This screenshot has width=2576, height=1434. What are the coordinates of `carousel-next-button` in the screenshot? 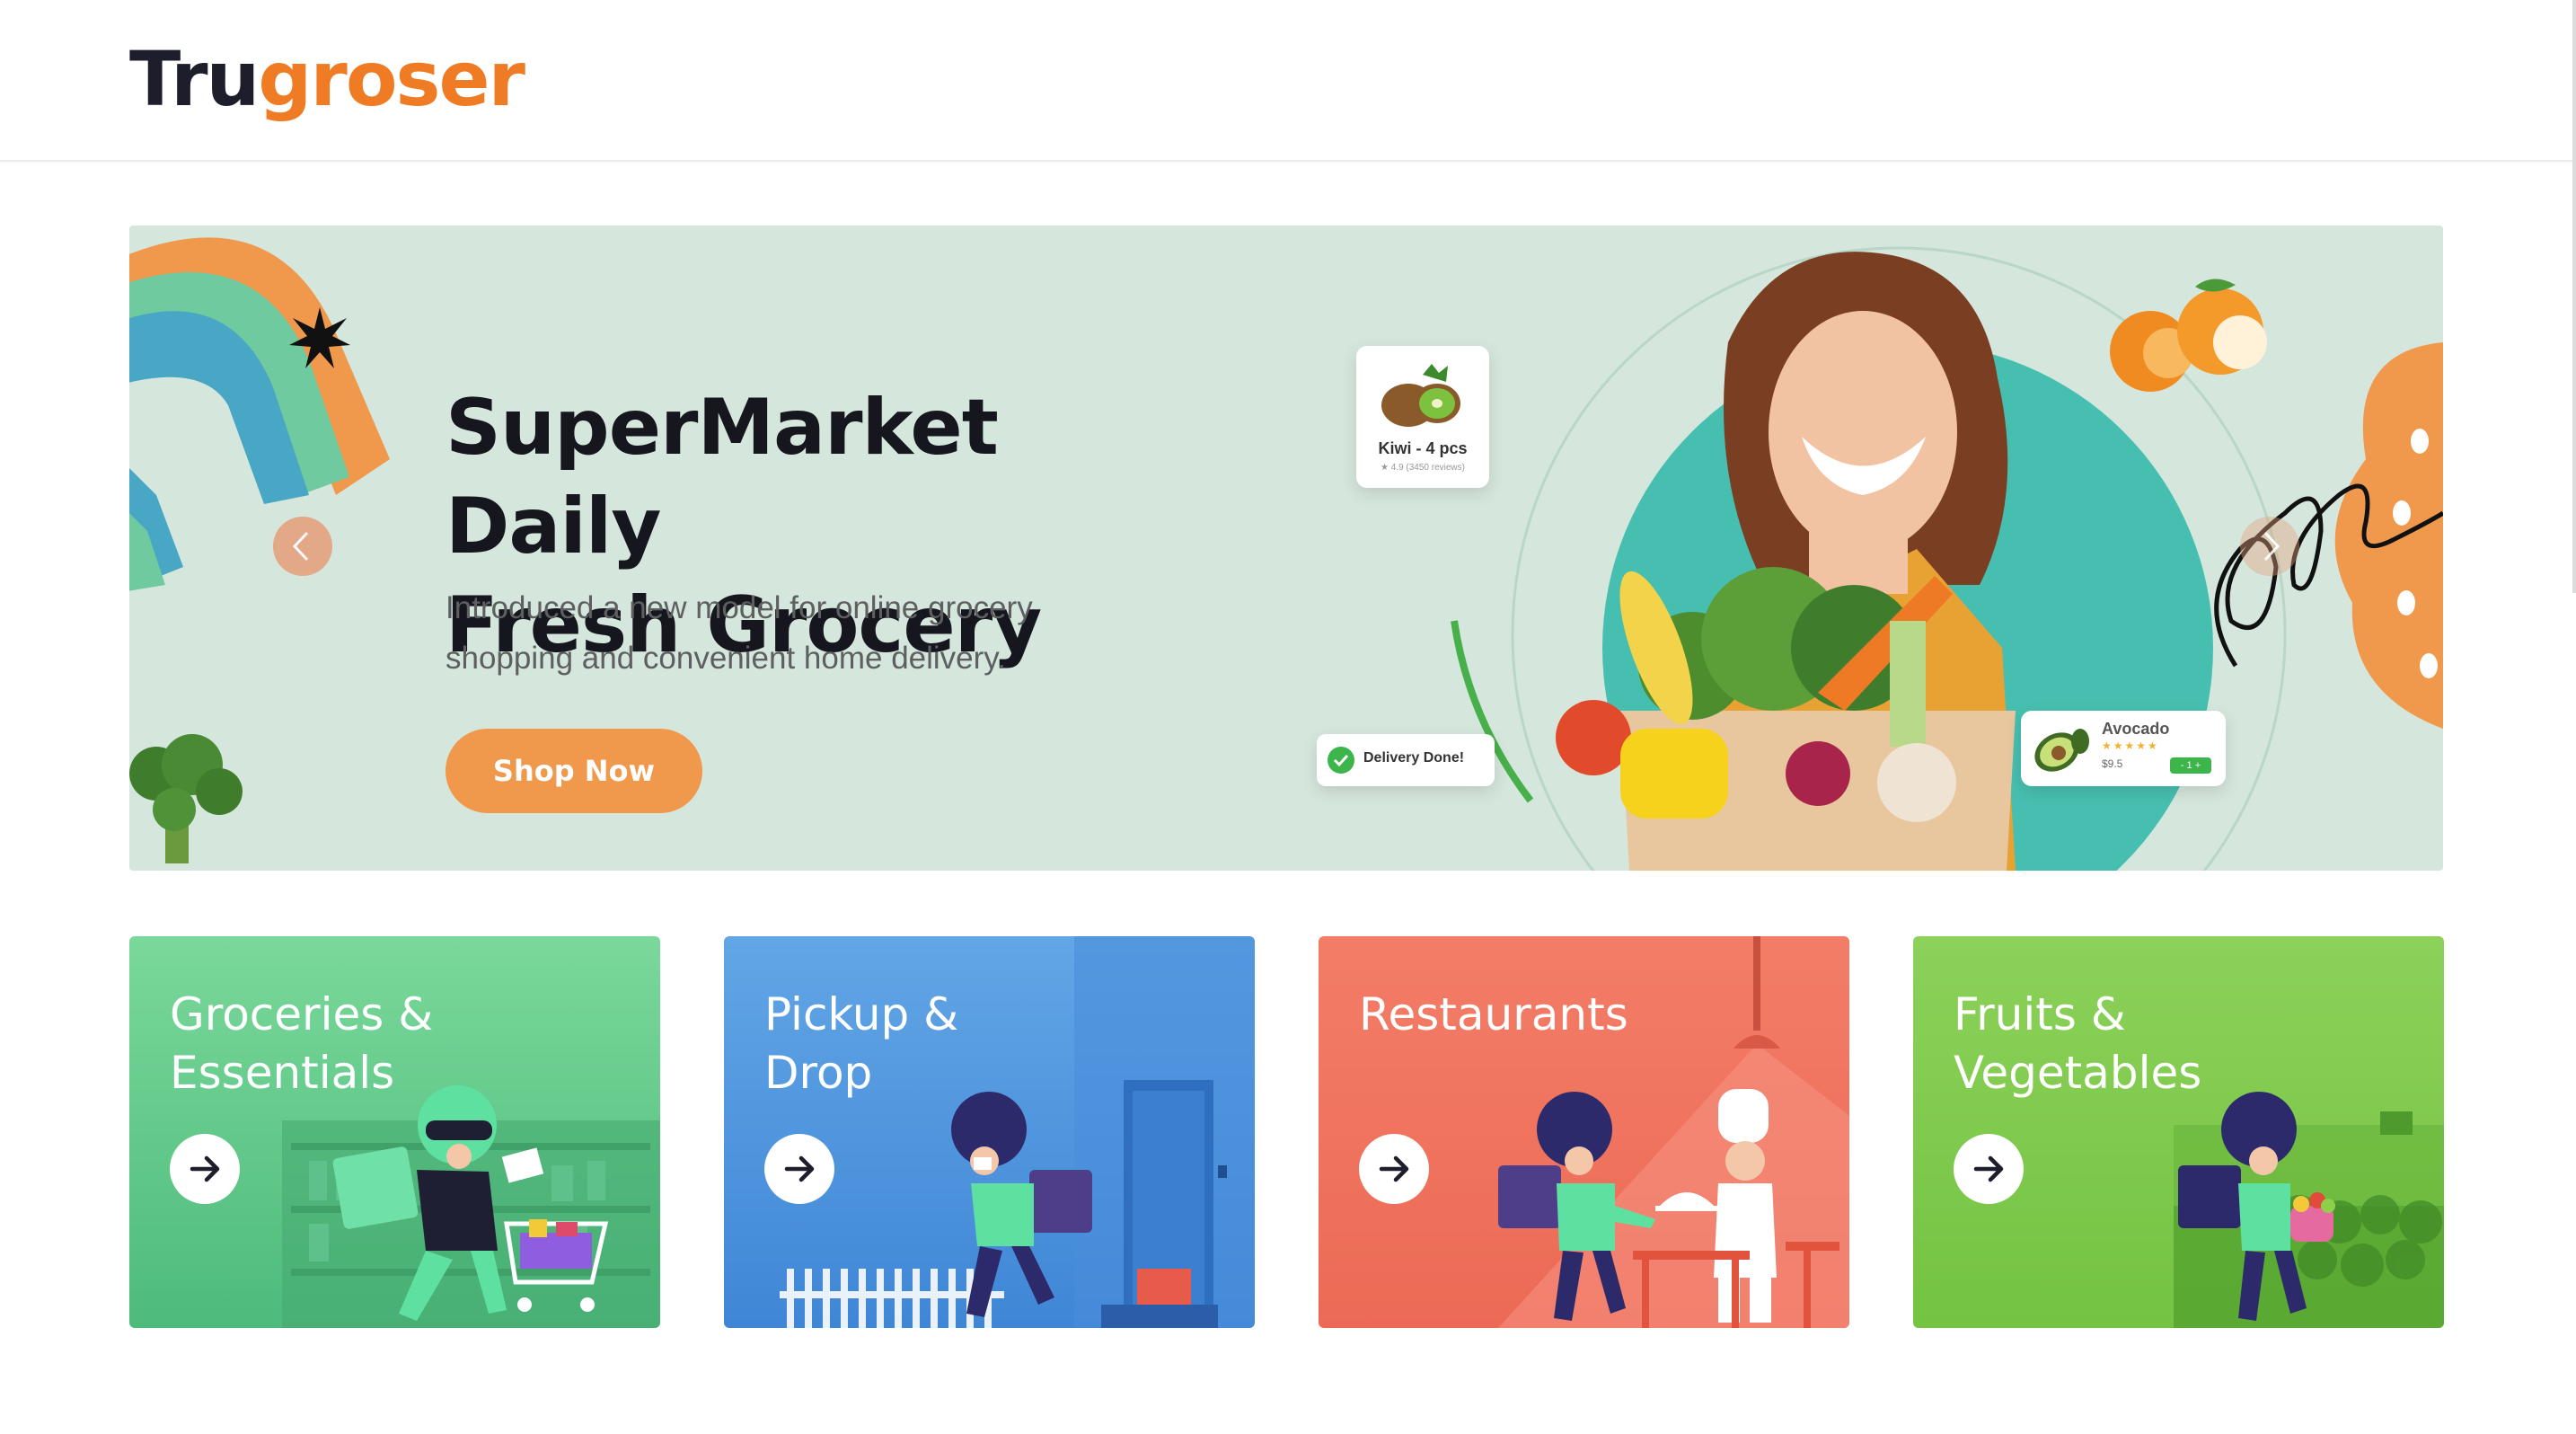 It's located at (2269, 546).